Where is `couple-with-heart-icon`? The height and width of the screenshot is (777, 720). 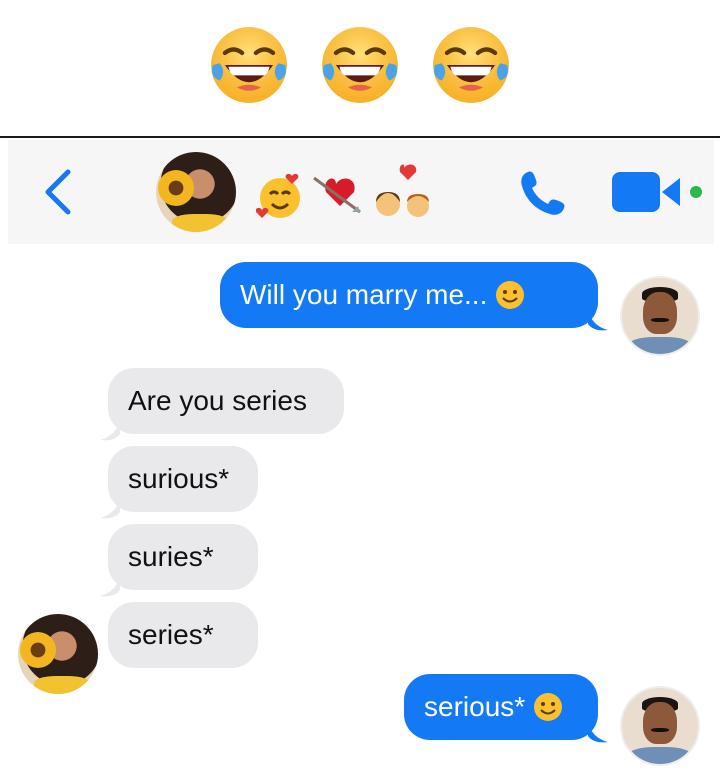 couple-with-heart-icon is located at coordinates (402, 190).